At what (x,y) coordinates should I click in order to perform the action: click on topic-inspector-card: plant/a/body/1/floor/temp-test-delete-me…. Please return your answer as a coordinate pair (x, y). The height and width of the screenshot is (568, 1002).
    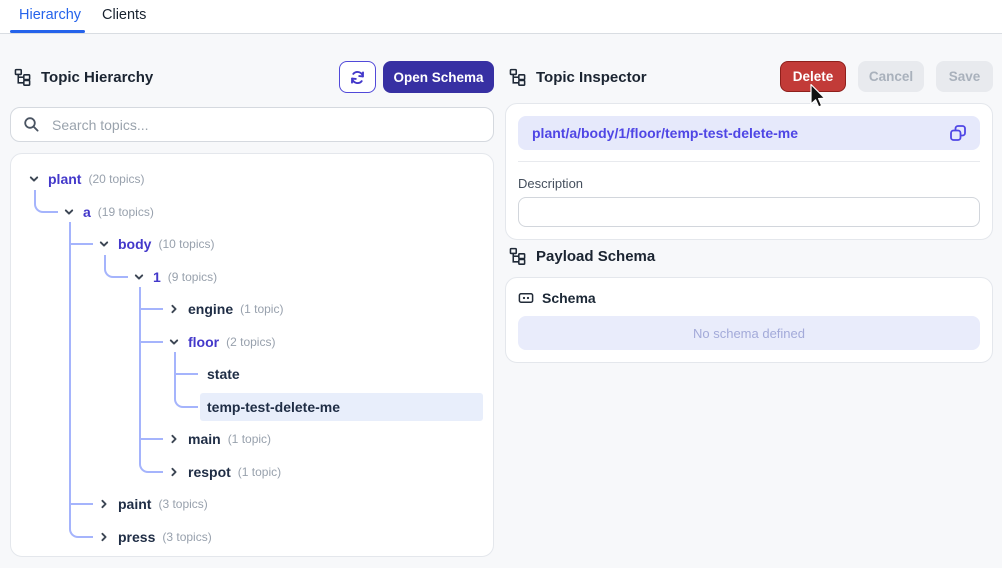
    Looking at the image, I should click on (749, 171).